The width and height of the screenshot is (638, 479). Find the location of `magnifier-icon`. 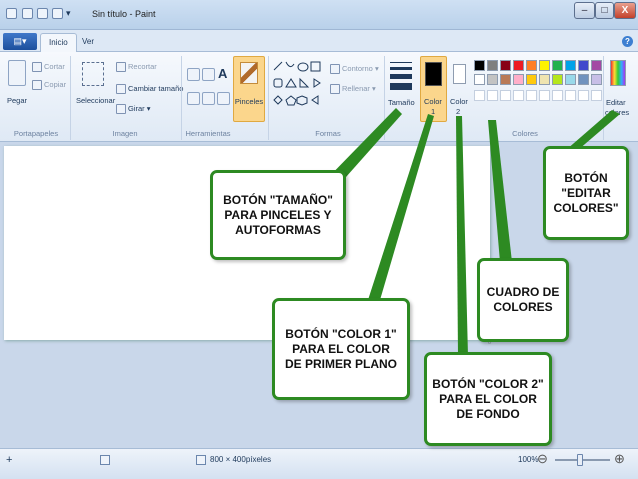

magnifier-icon is located at coordinates (223, 98).